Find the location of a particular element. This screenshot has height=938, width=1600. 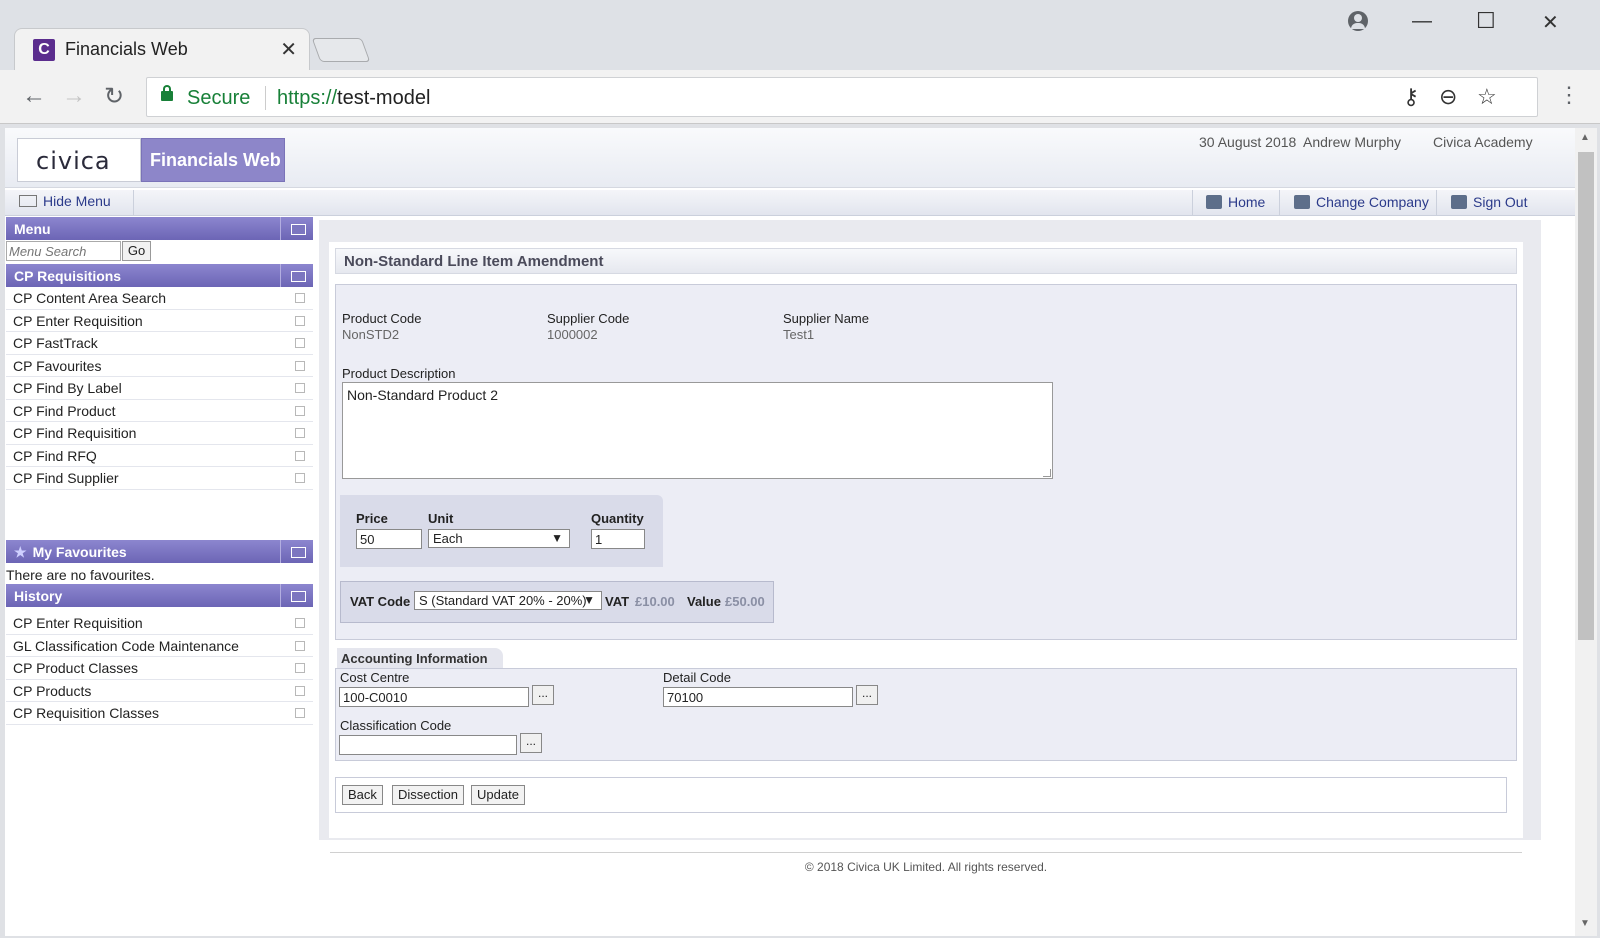

menu-item-label: CP Find Product is located at coordinates (64, 410).